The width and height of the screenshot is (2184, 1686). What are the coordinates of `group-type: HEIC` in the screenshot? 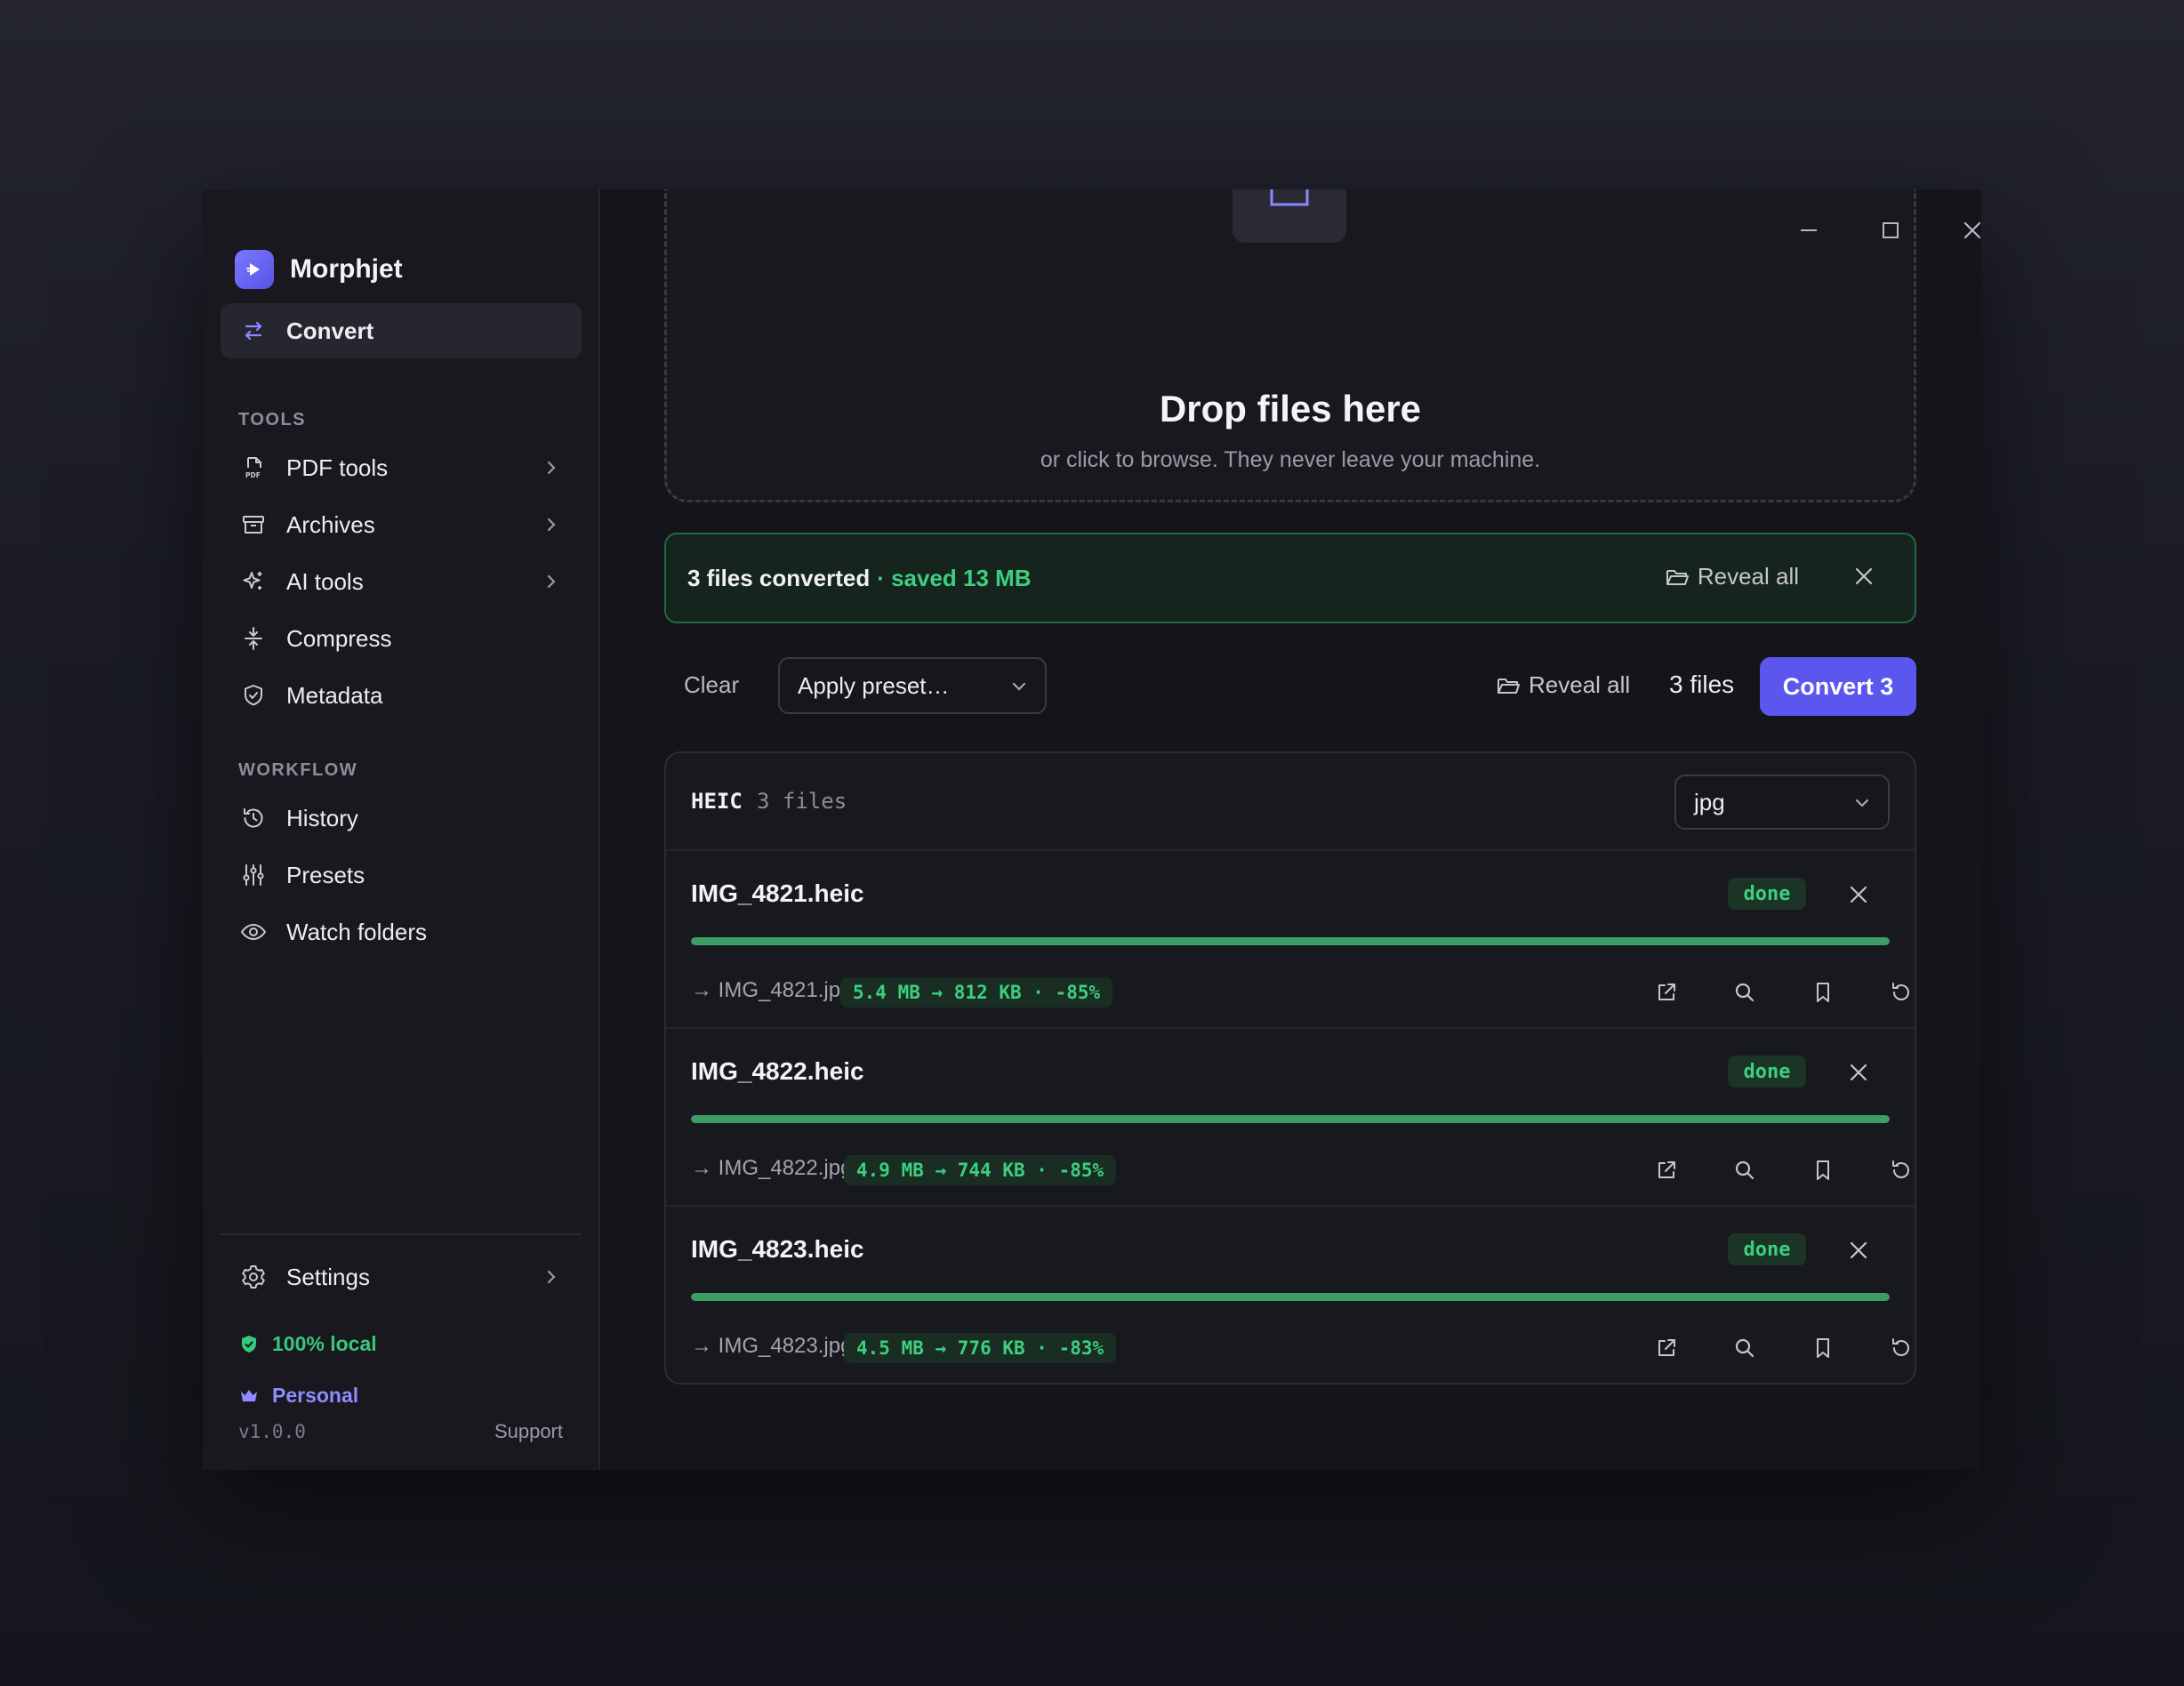 It's located at (717, 801).